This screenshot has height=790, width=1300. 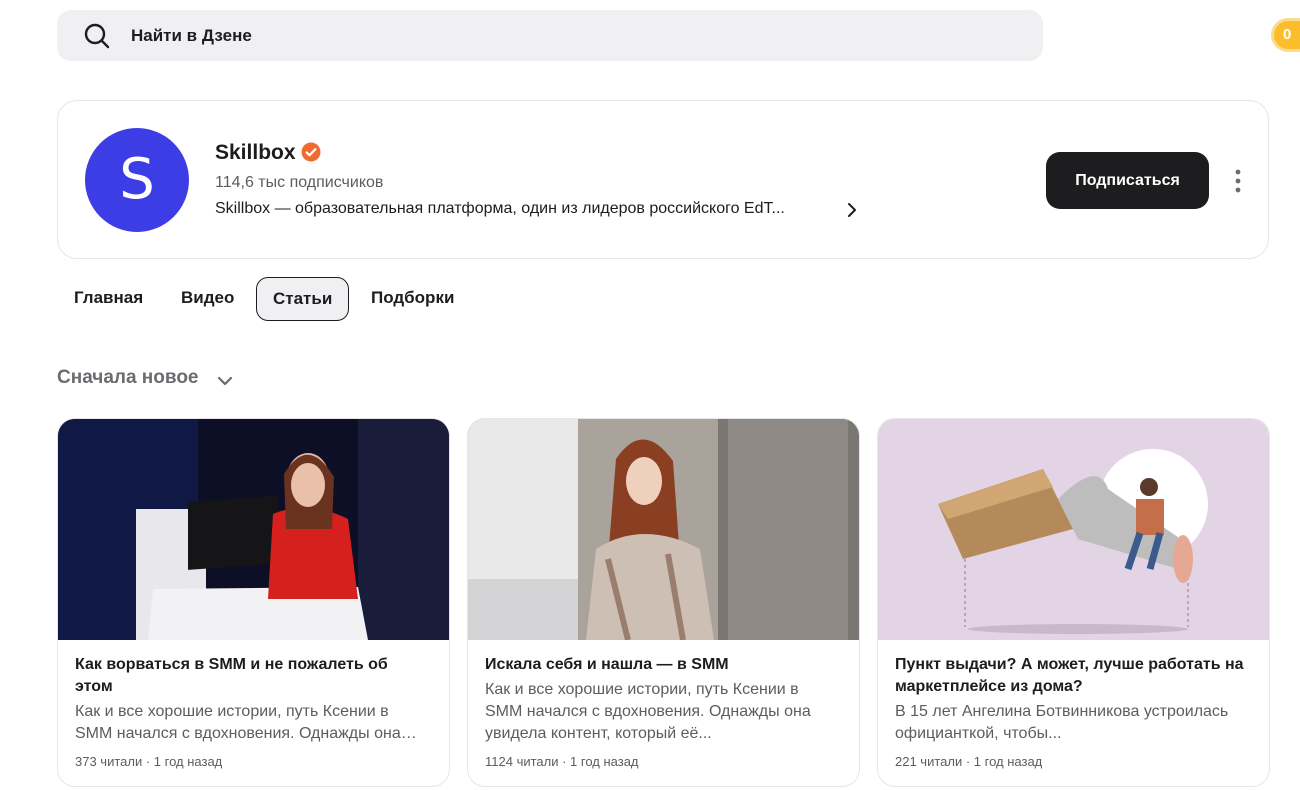 I want to click on article-meta: 221 читали · 1 год назад, so click(x=969, y=761).